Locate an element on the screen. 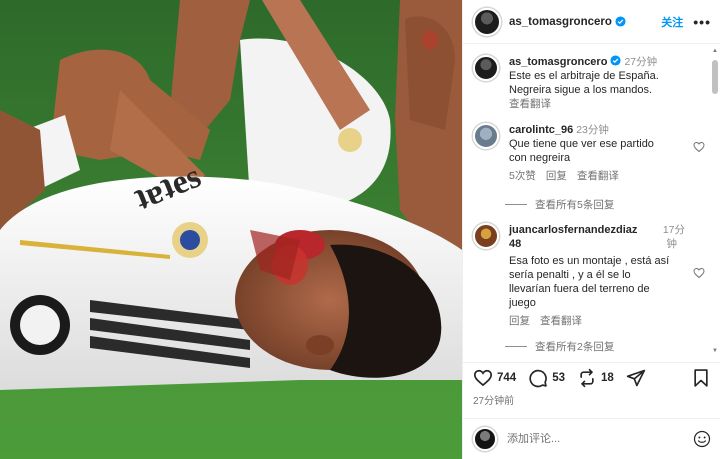  caption-text-line: Negreira sigue a los mandos. is located at coordinates (581, 90).